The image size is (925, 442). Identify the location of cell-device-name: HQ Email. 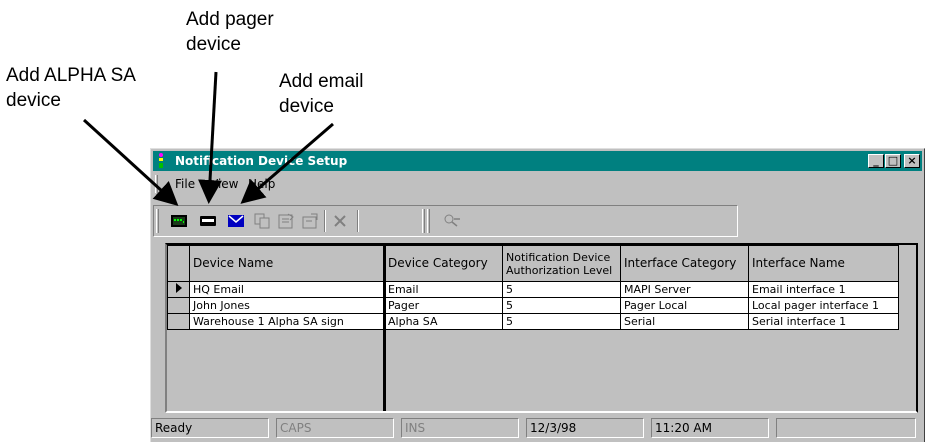
(287, 289).